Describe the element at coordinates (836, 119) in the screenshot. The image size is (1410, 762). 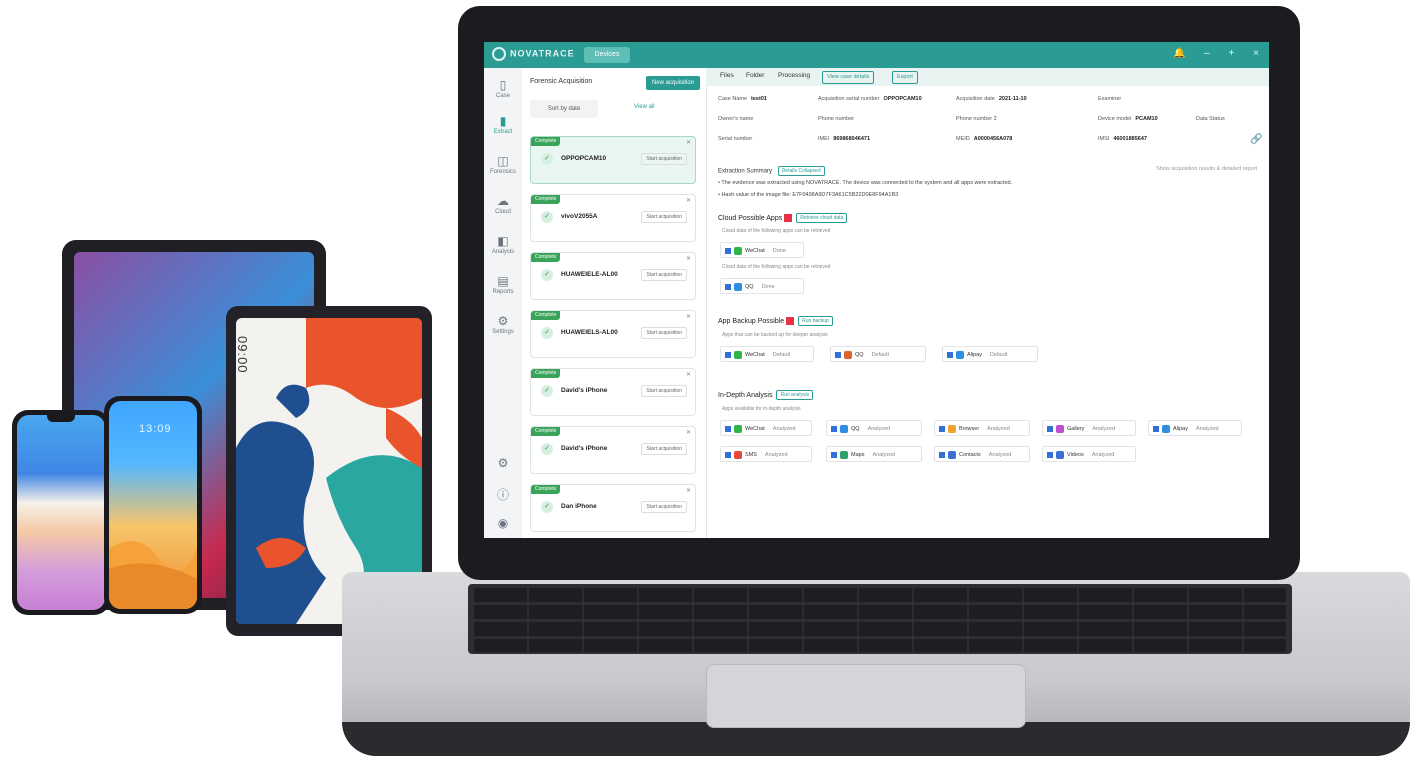
I see `field-phone: Phone number` at that location.